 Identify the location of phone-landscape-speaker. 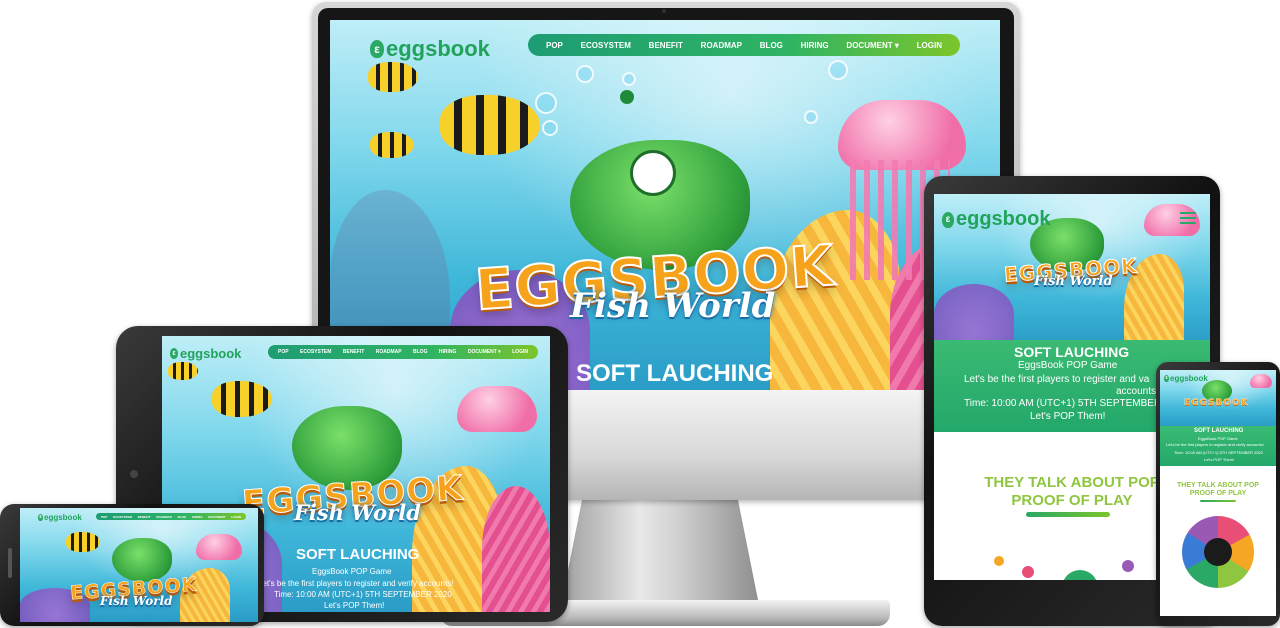
(10, 563).